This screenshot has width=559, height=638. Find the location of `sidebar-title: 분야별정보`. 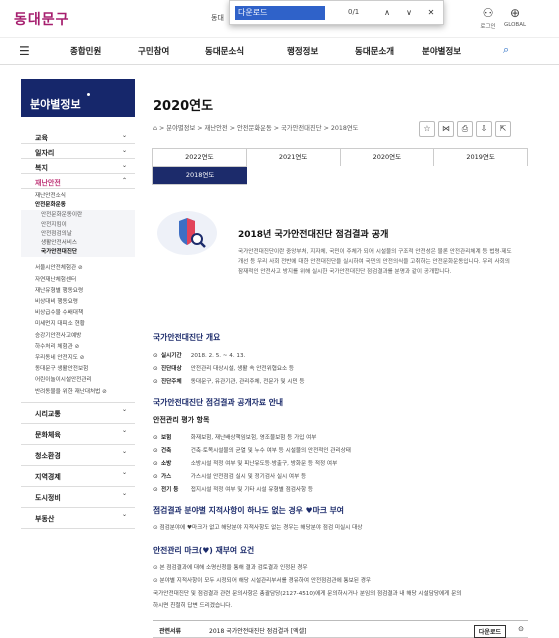

sidebar-title: 분야별정보 is located at coordinates (78, 98).